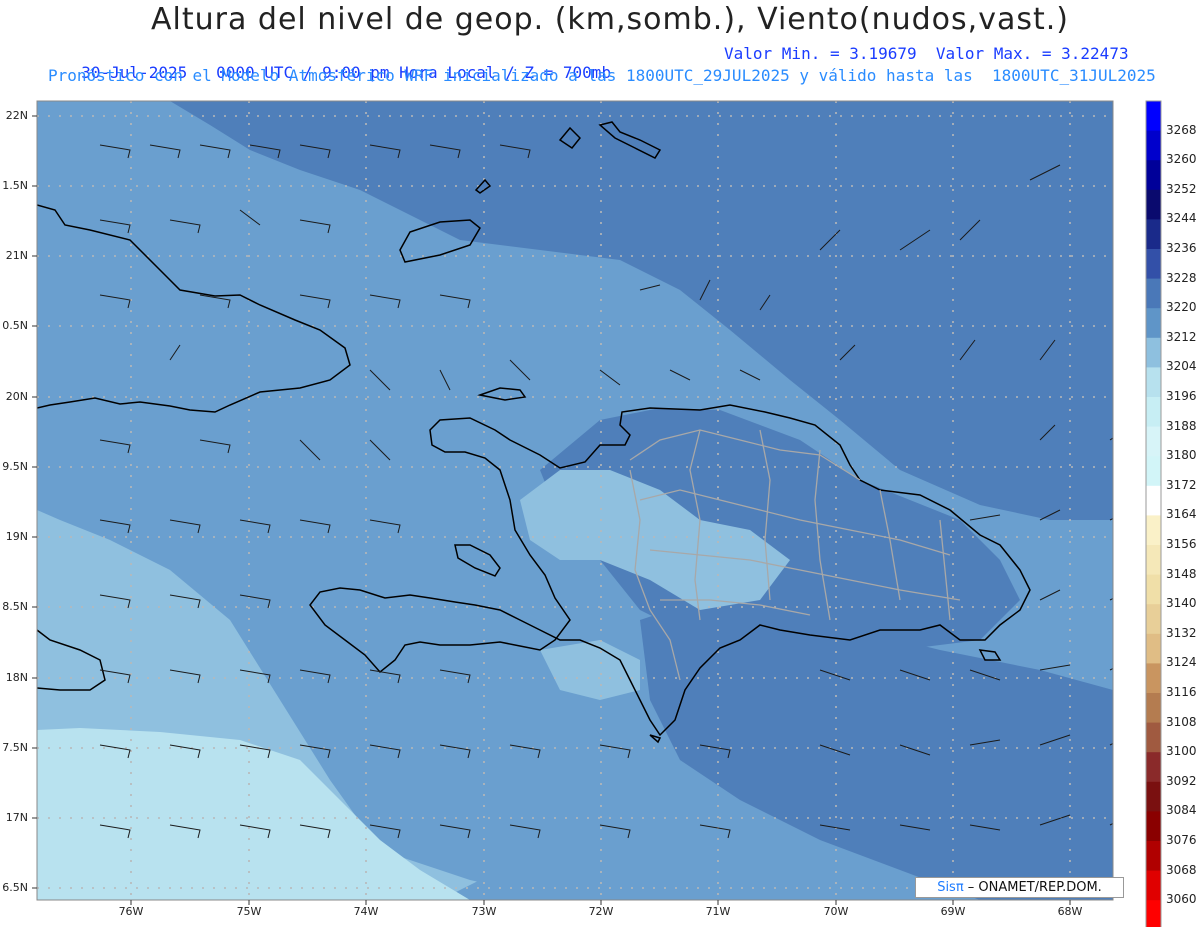 The height and width of the screenshot is (927, 1200). Describe the element at coordinates (836, 911) in the screenshot. I see `longitude-label: 70W` at that location.